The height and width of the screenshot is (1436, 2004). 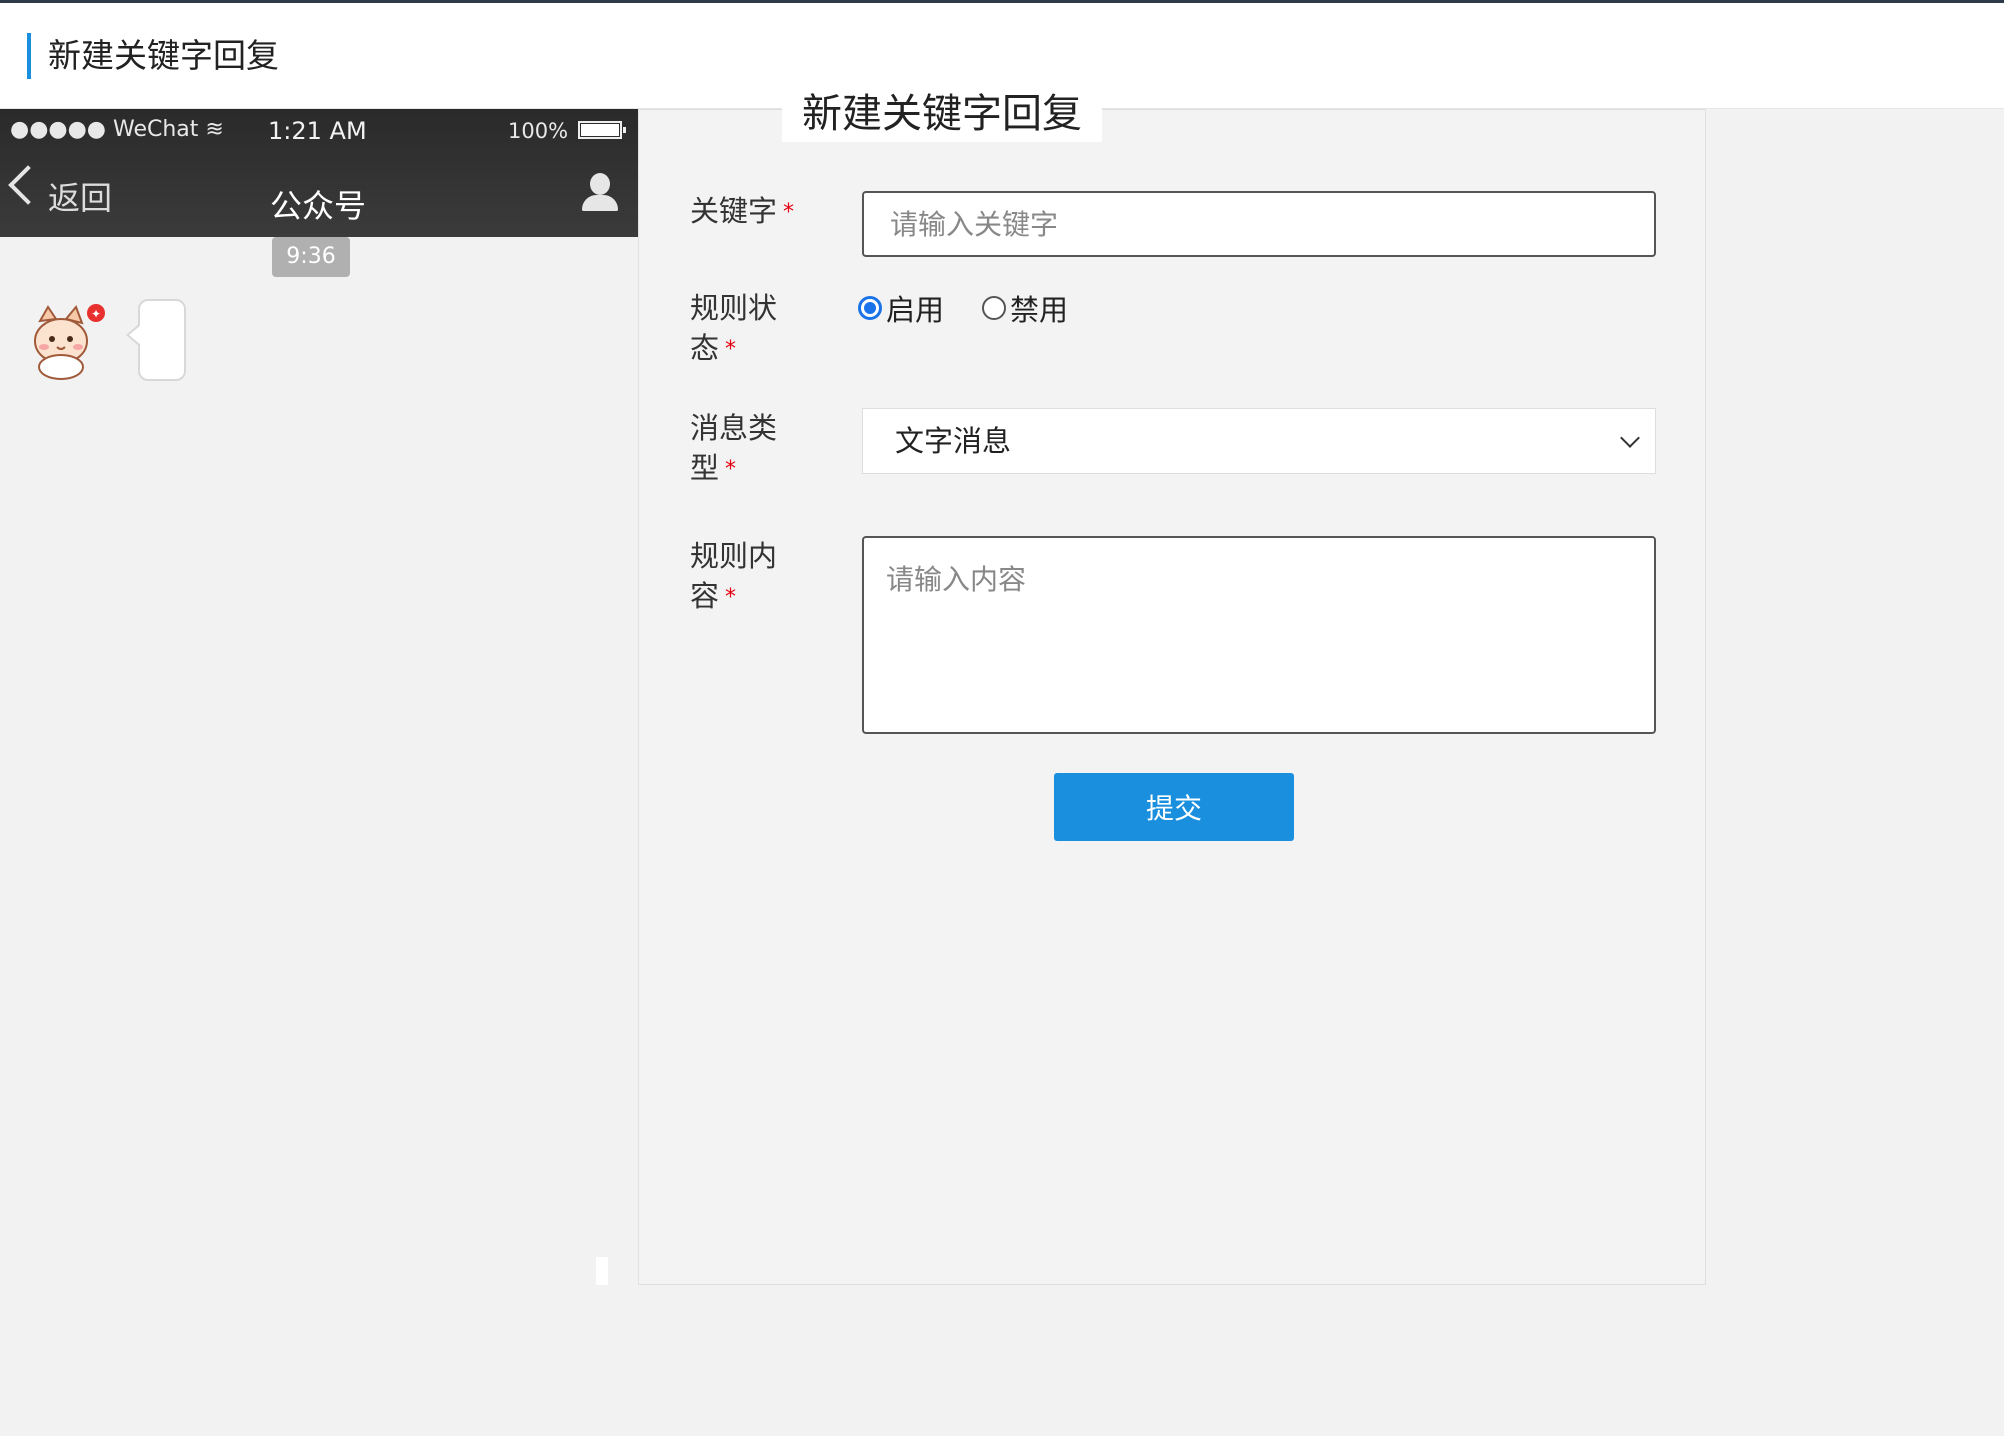 What do you see at coordinates (108, 129) in the screenshot?
I see `carrier-label: ●●●●● WeChat` at bounding box center [108, 129].